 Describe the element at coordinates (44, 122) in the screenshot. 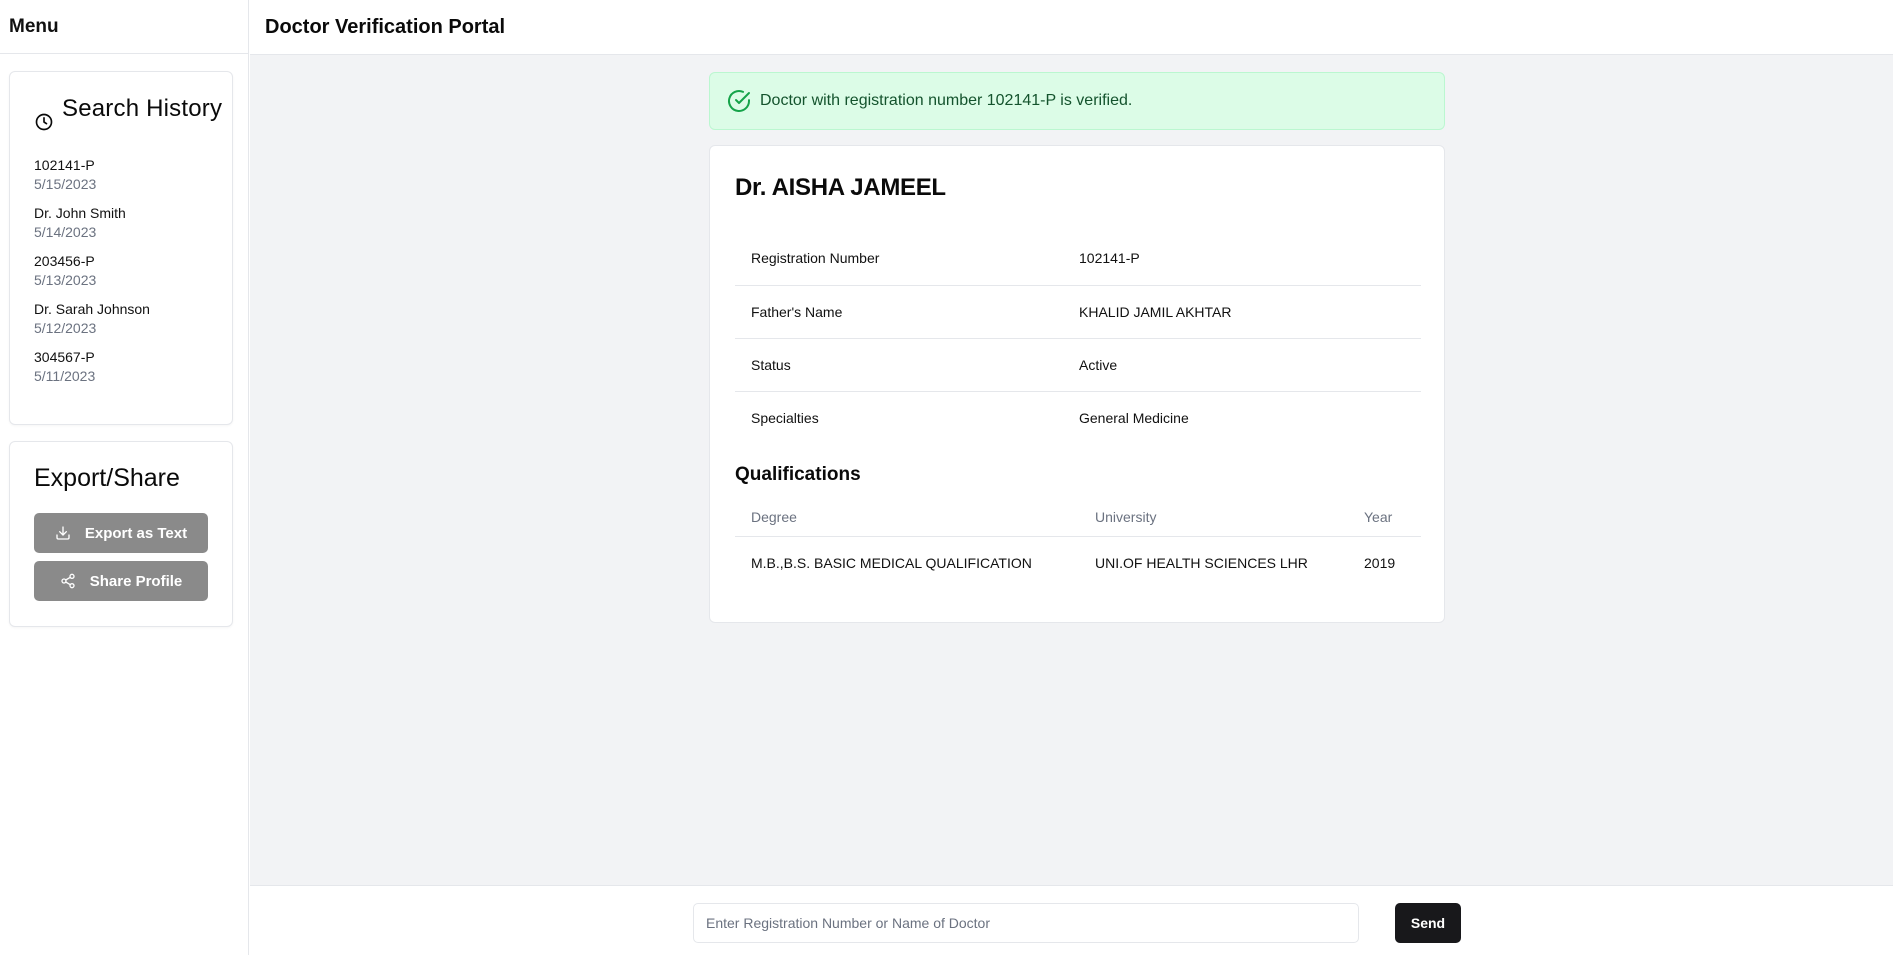

I see `clock-icon` at that location.